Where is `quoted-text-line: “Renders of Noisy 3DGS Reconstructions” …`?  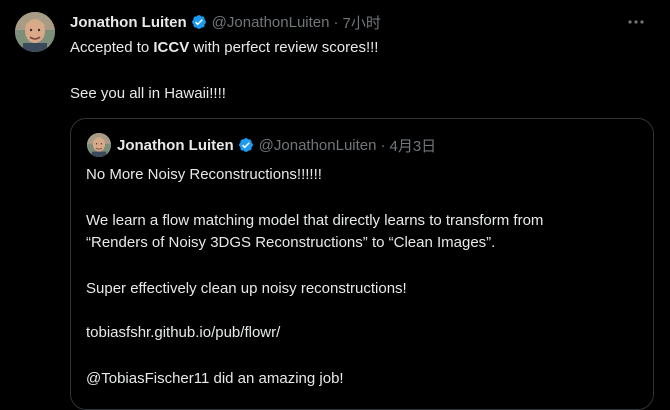
quoted-text-line: “Renders of Noisy 3DGS Reconstructions” … is located at coordinates (291, 242).